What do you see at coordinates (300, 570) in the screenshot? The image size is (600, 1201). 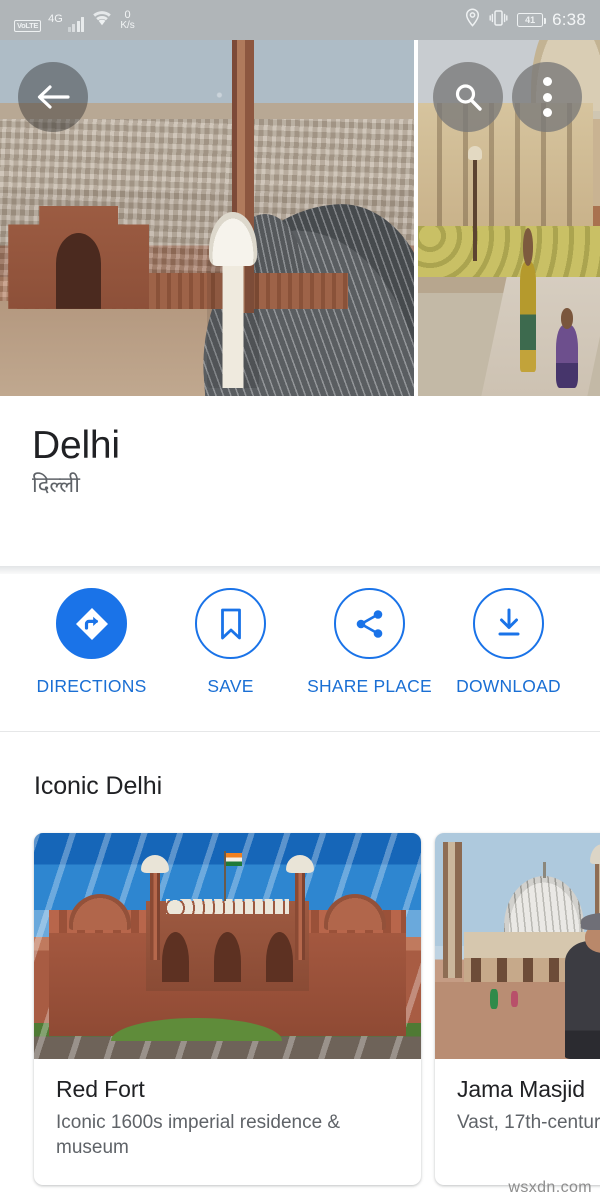 I see `section-divider-thick` at bounding box center [300, 570].